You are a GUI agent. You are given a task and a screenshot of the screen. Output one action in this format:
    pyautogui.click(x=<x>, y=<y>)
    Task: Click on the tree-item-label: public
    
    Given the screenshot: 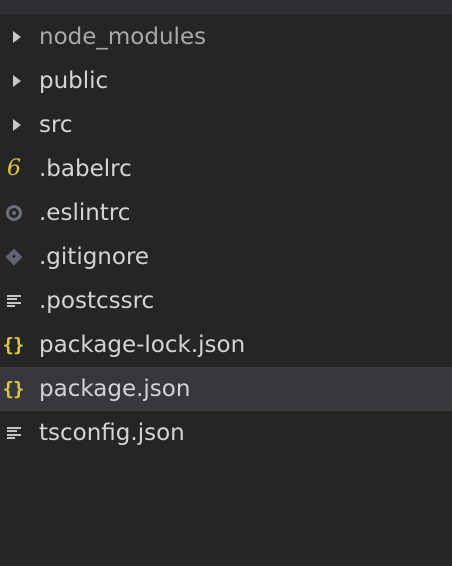 What is the action you would take?
    pyautogui.click(x=74, y=81)
    